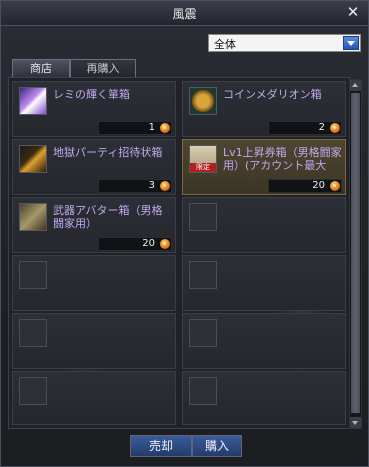 This screenshot has width=369, height=467. Describe the element at coordinates (151, 127) in the screenshot. I see `item-price: 1` at that location.